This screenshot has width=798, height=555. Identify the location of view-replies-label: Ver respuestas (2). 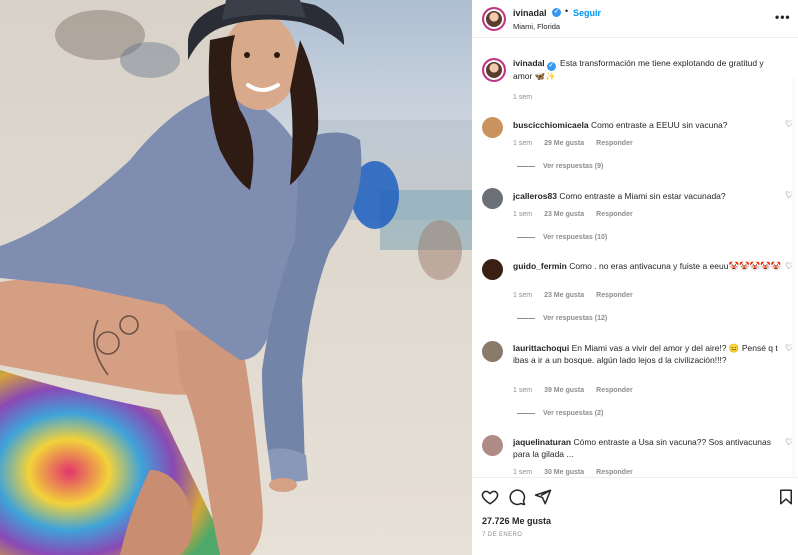
(573, 413).